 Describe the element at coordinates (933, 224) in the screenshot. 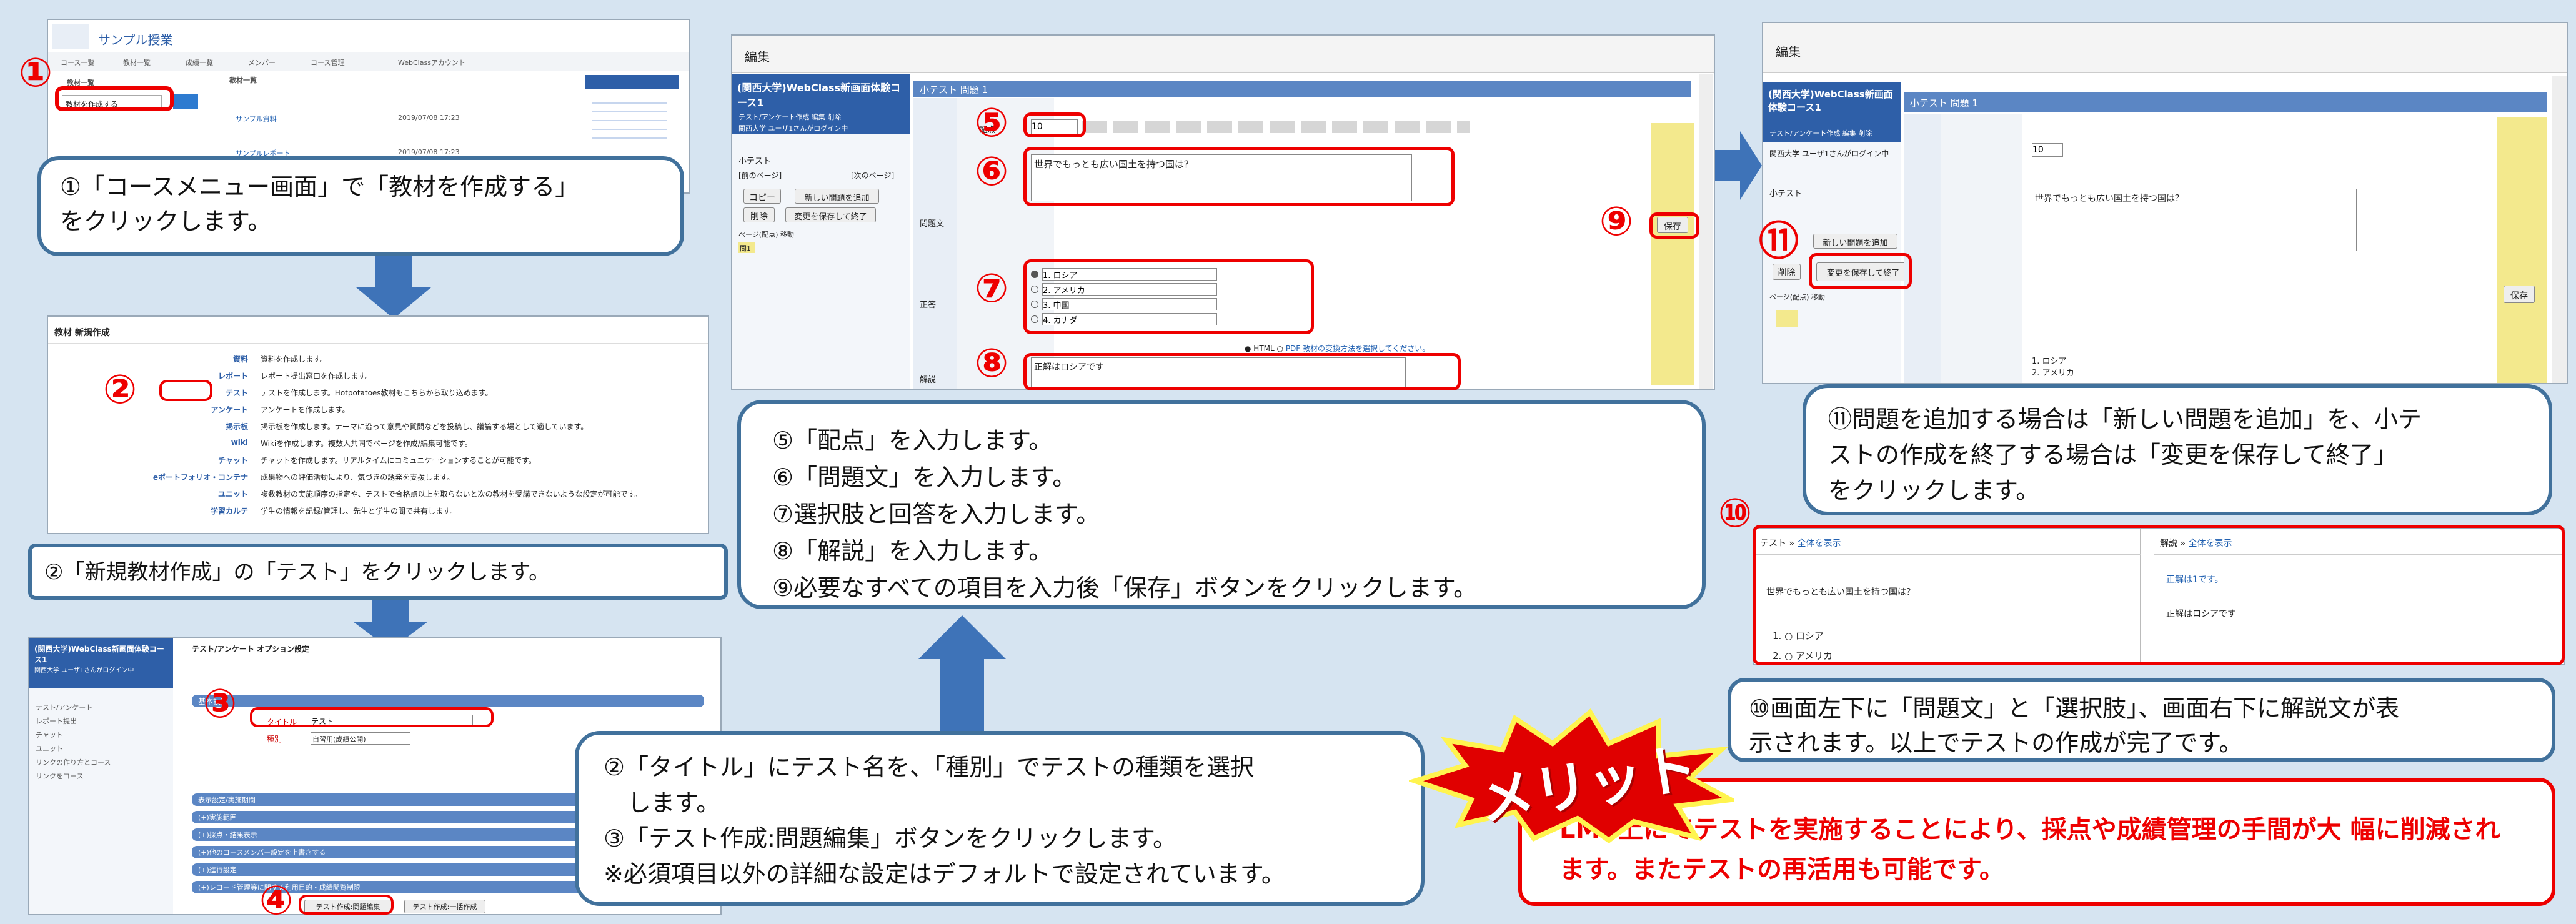

I see `question-row-label: 問題文` at that location.